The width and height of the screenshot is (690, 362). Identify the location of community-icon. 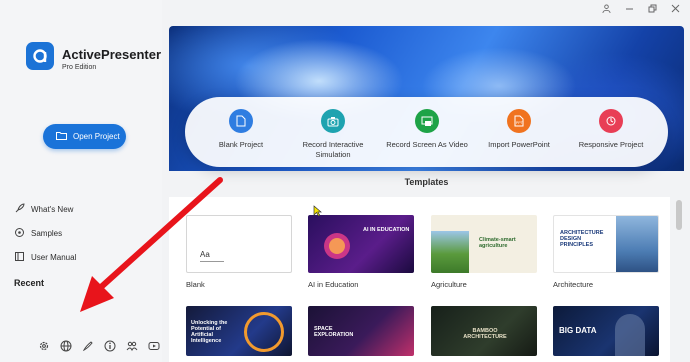
(131, 345).